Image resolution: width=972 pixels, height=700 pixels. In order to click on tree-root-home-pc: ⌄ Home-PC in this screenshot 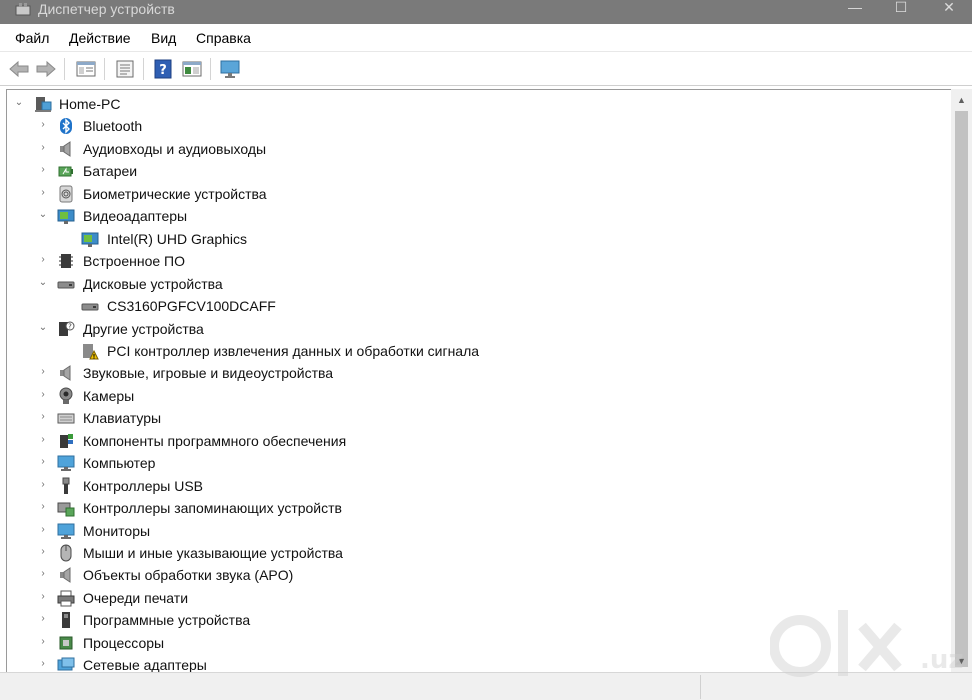, I will do `click(477, 104)`.